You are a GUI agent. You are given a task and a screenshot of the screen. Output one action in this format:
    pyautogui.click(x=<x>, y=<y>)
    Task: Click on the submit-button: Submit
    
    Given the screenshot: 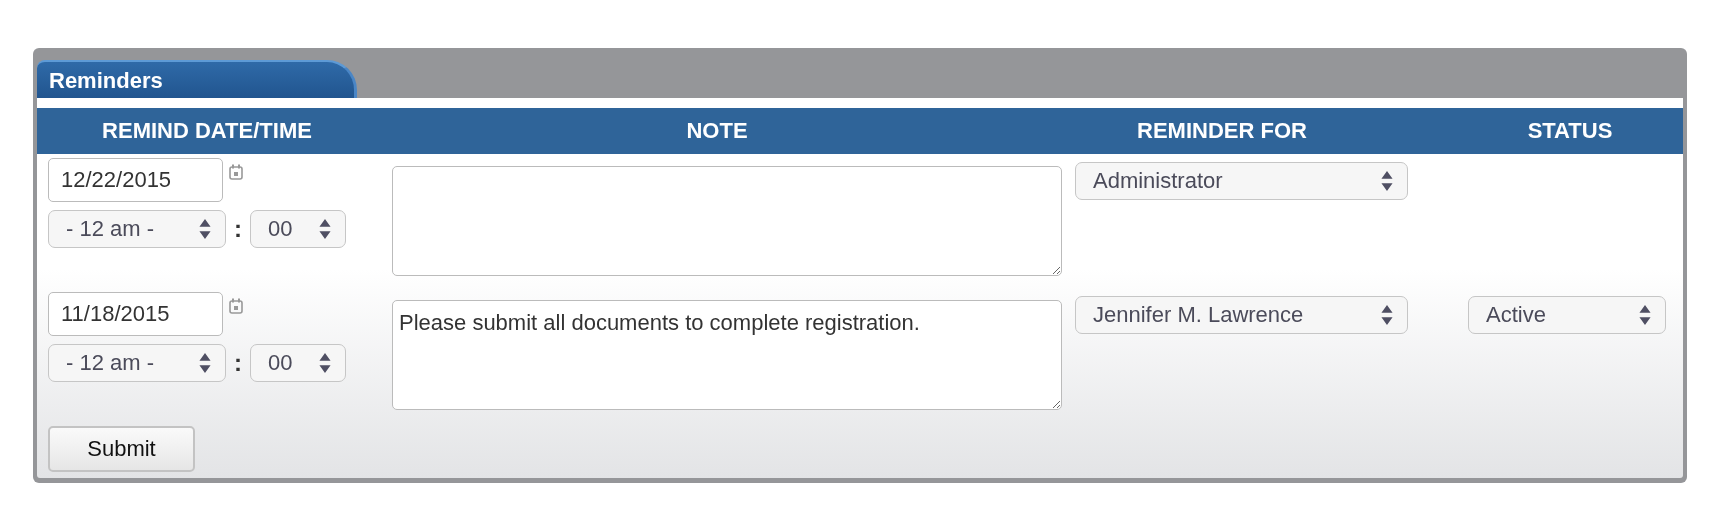 What is the action you would take?
    pyautogui.click(x=121, y=449)
    